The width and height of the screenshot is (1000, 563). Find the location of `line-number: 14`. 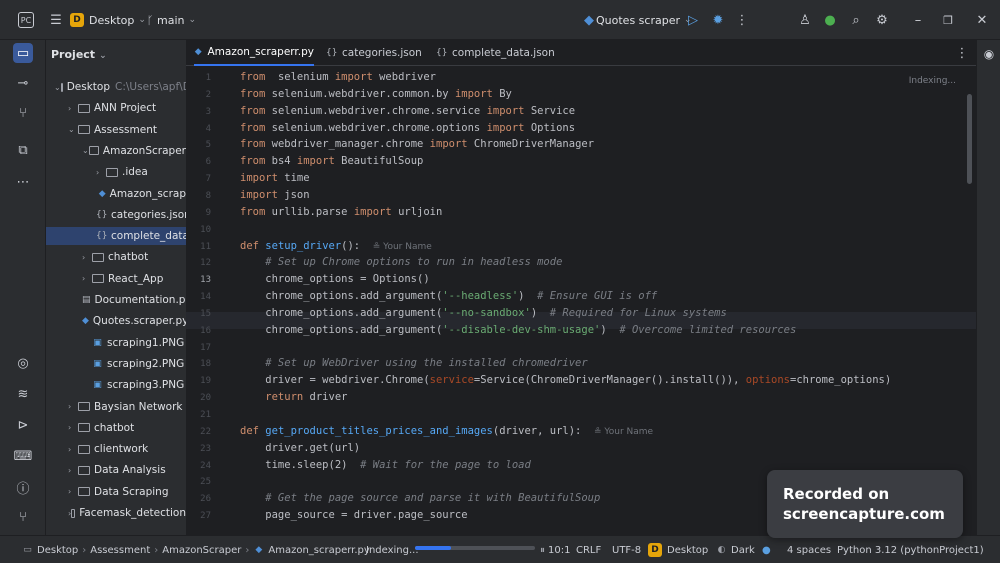

line-number: 14 is located at coordinates (205, 297).